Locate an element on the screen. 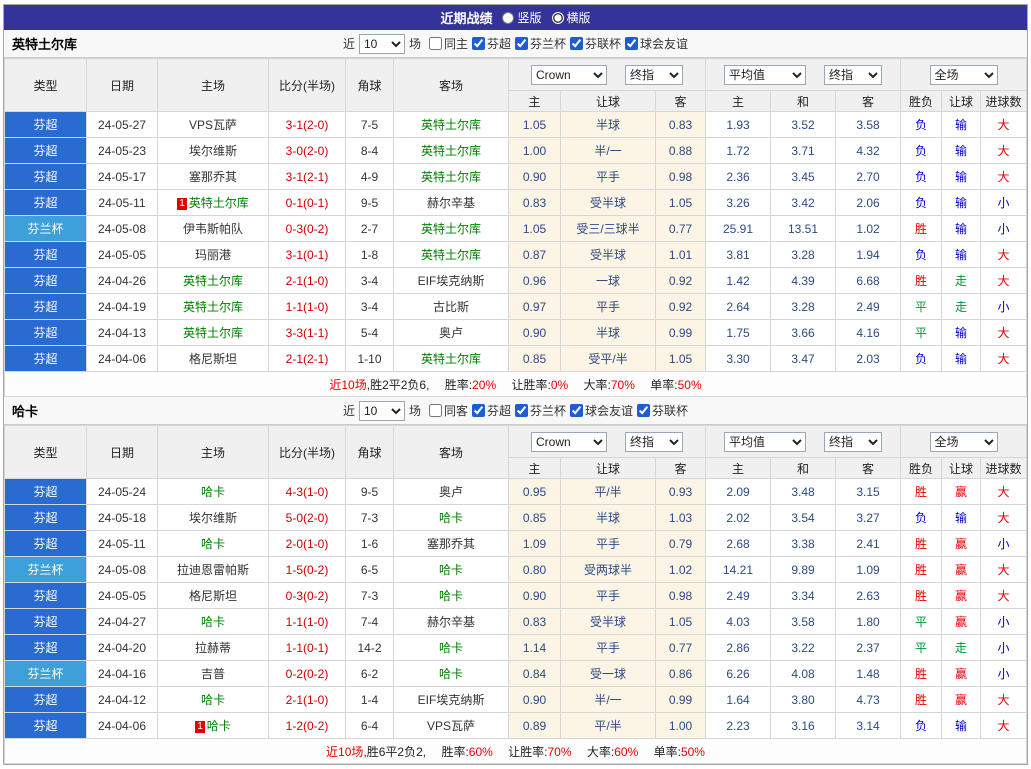 The width and height of the screenshot is (1031, 769). away-team-cell: 英特土尔库 is located at coordinates (451, 254).